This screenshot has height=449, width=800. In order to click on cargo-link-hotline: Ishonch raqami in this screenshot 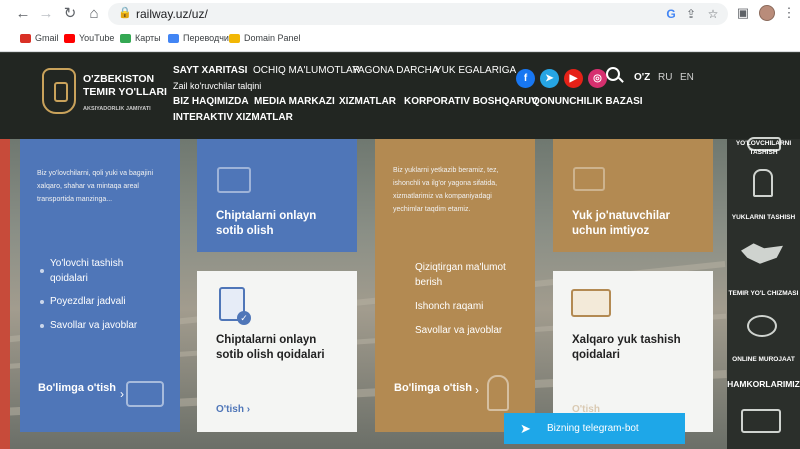, I will do `click(449, 306)`.